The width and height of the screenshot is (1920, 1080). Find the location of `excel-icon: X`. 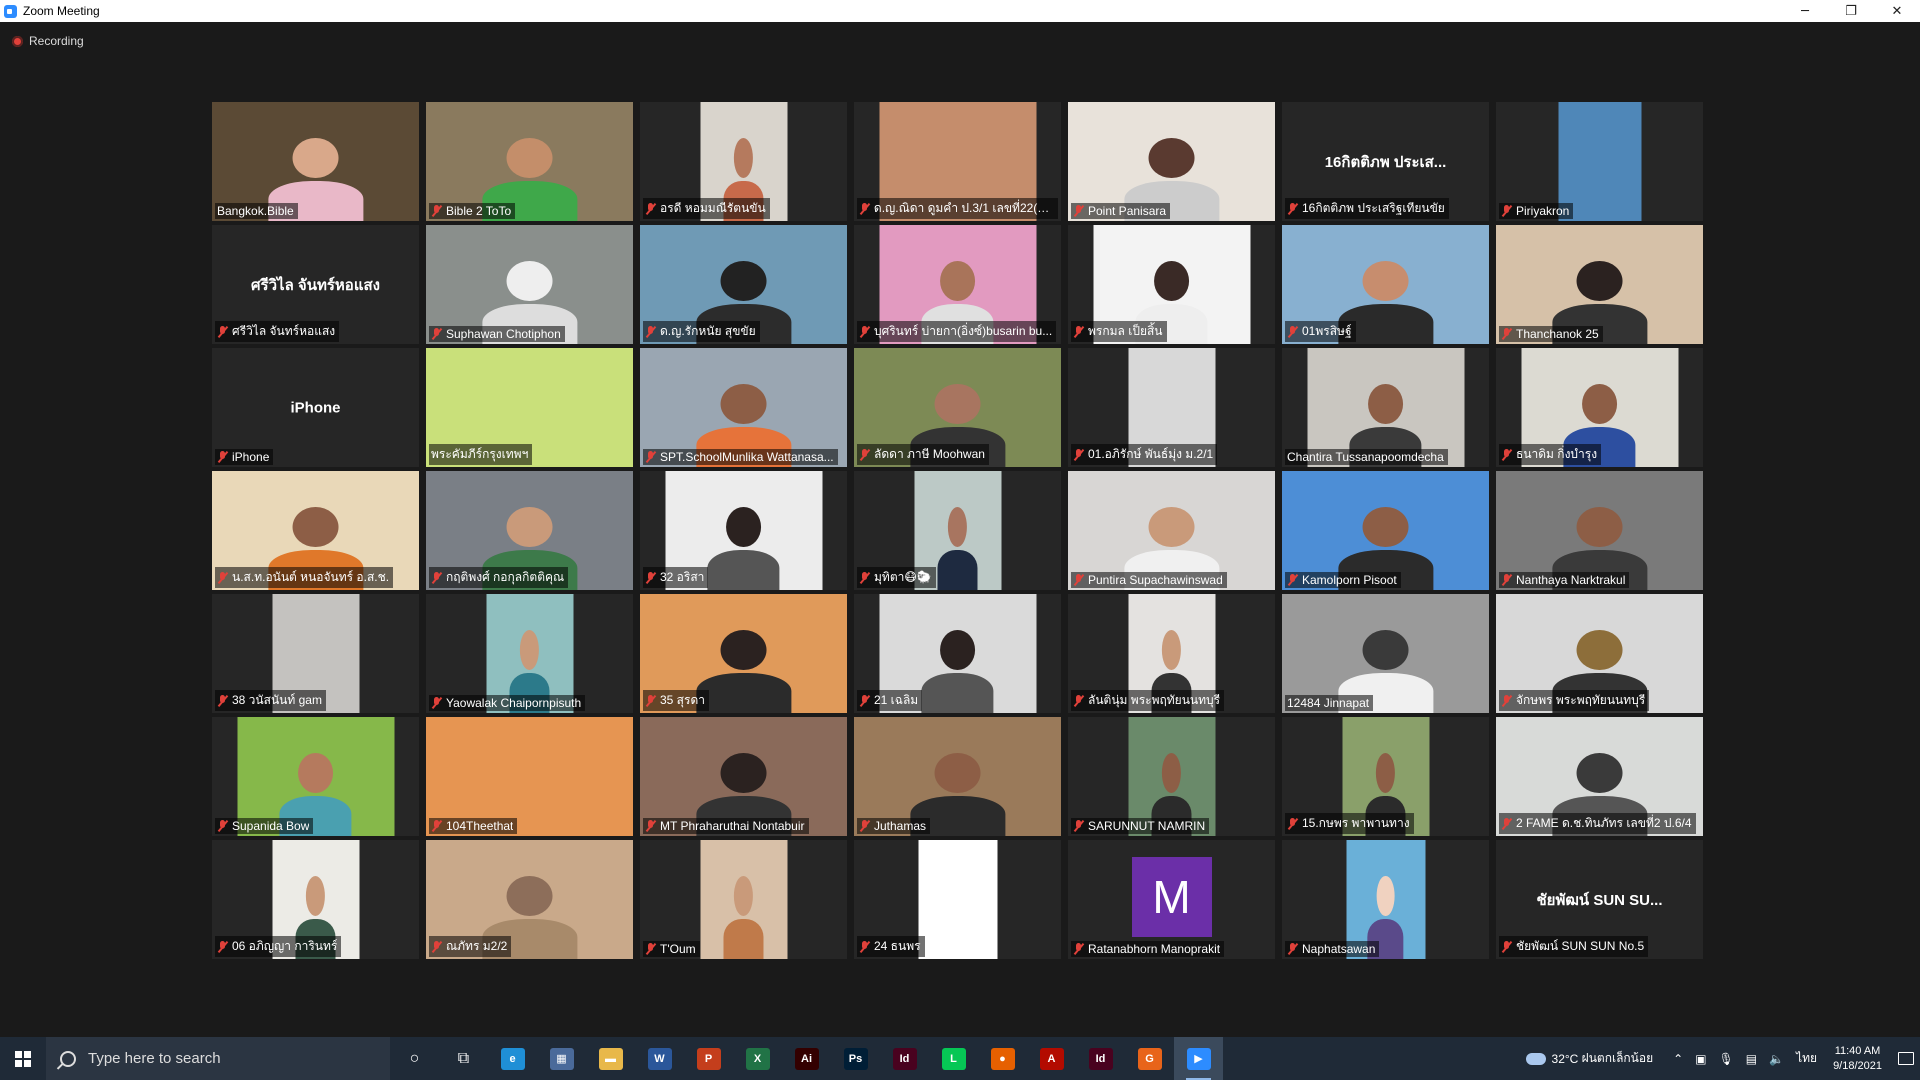

excel-icon: X is located at coordinates (757, 1058).